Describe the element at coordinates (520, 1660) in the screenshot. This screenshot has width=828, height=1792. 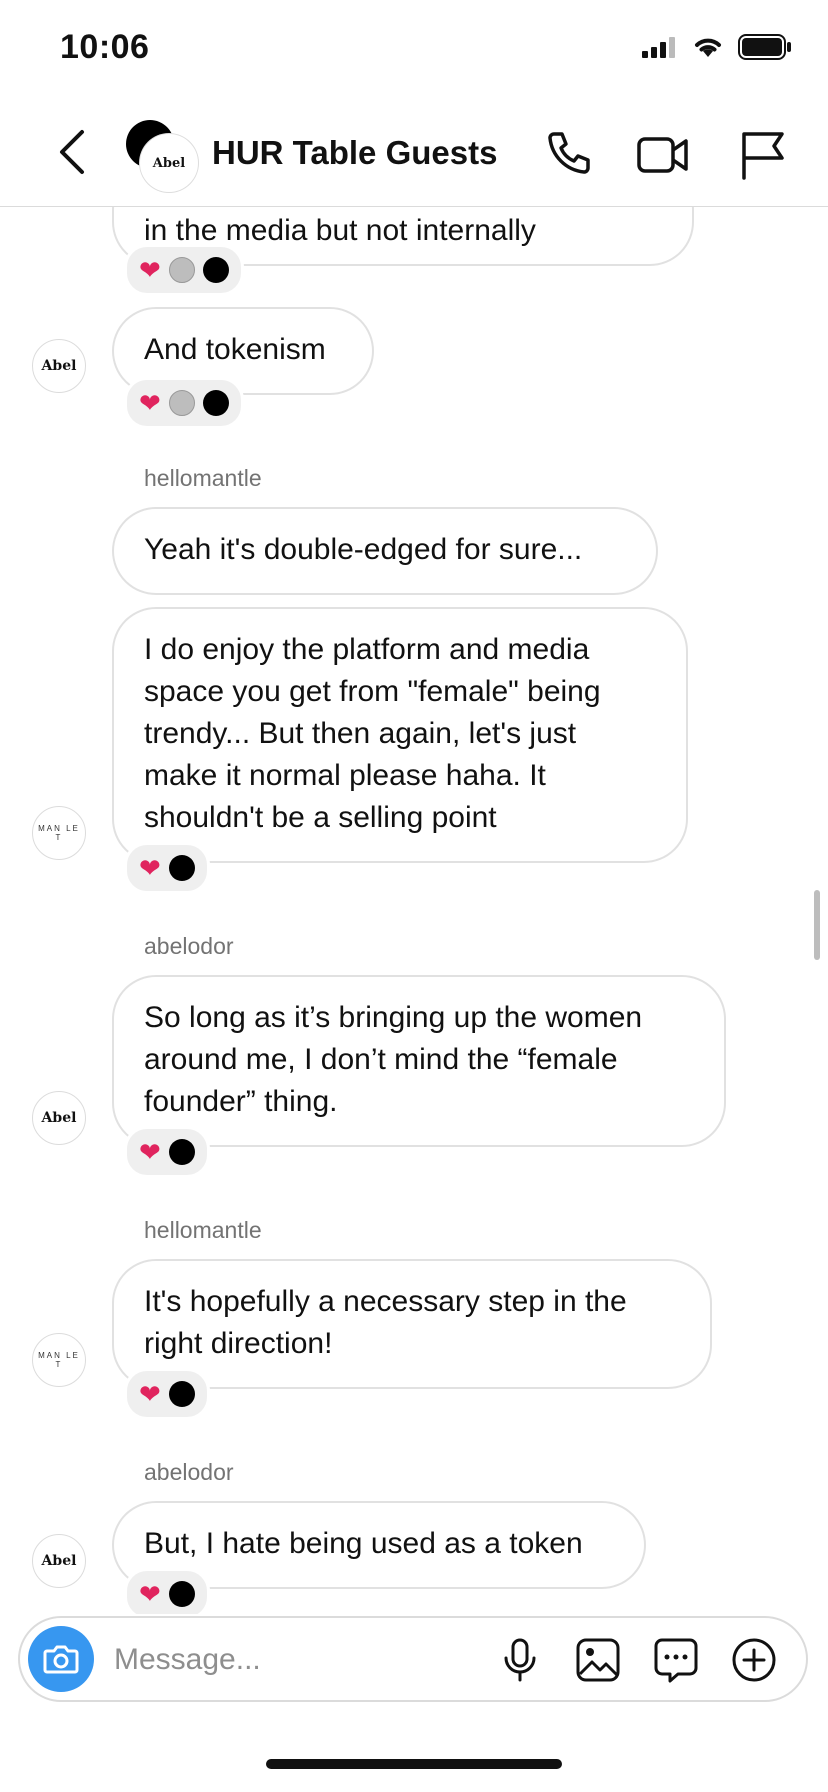
I see `microphone-icon` at that location.